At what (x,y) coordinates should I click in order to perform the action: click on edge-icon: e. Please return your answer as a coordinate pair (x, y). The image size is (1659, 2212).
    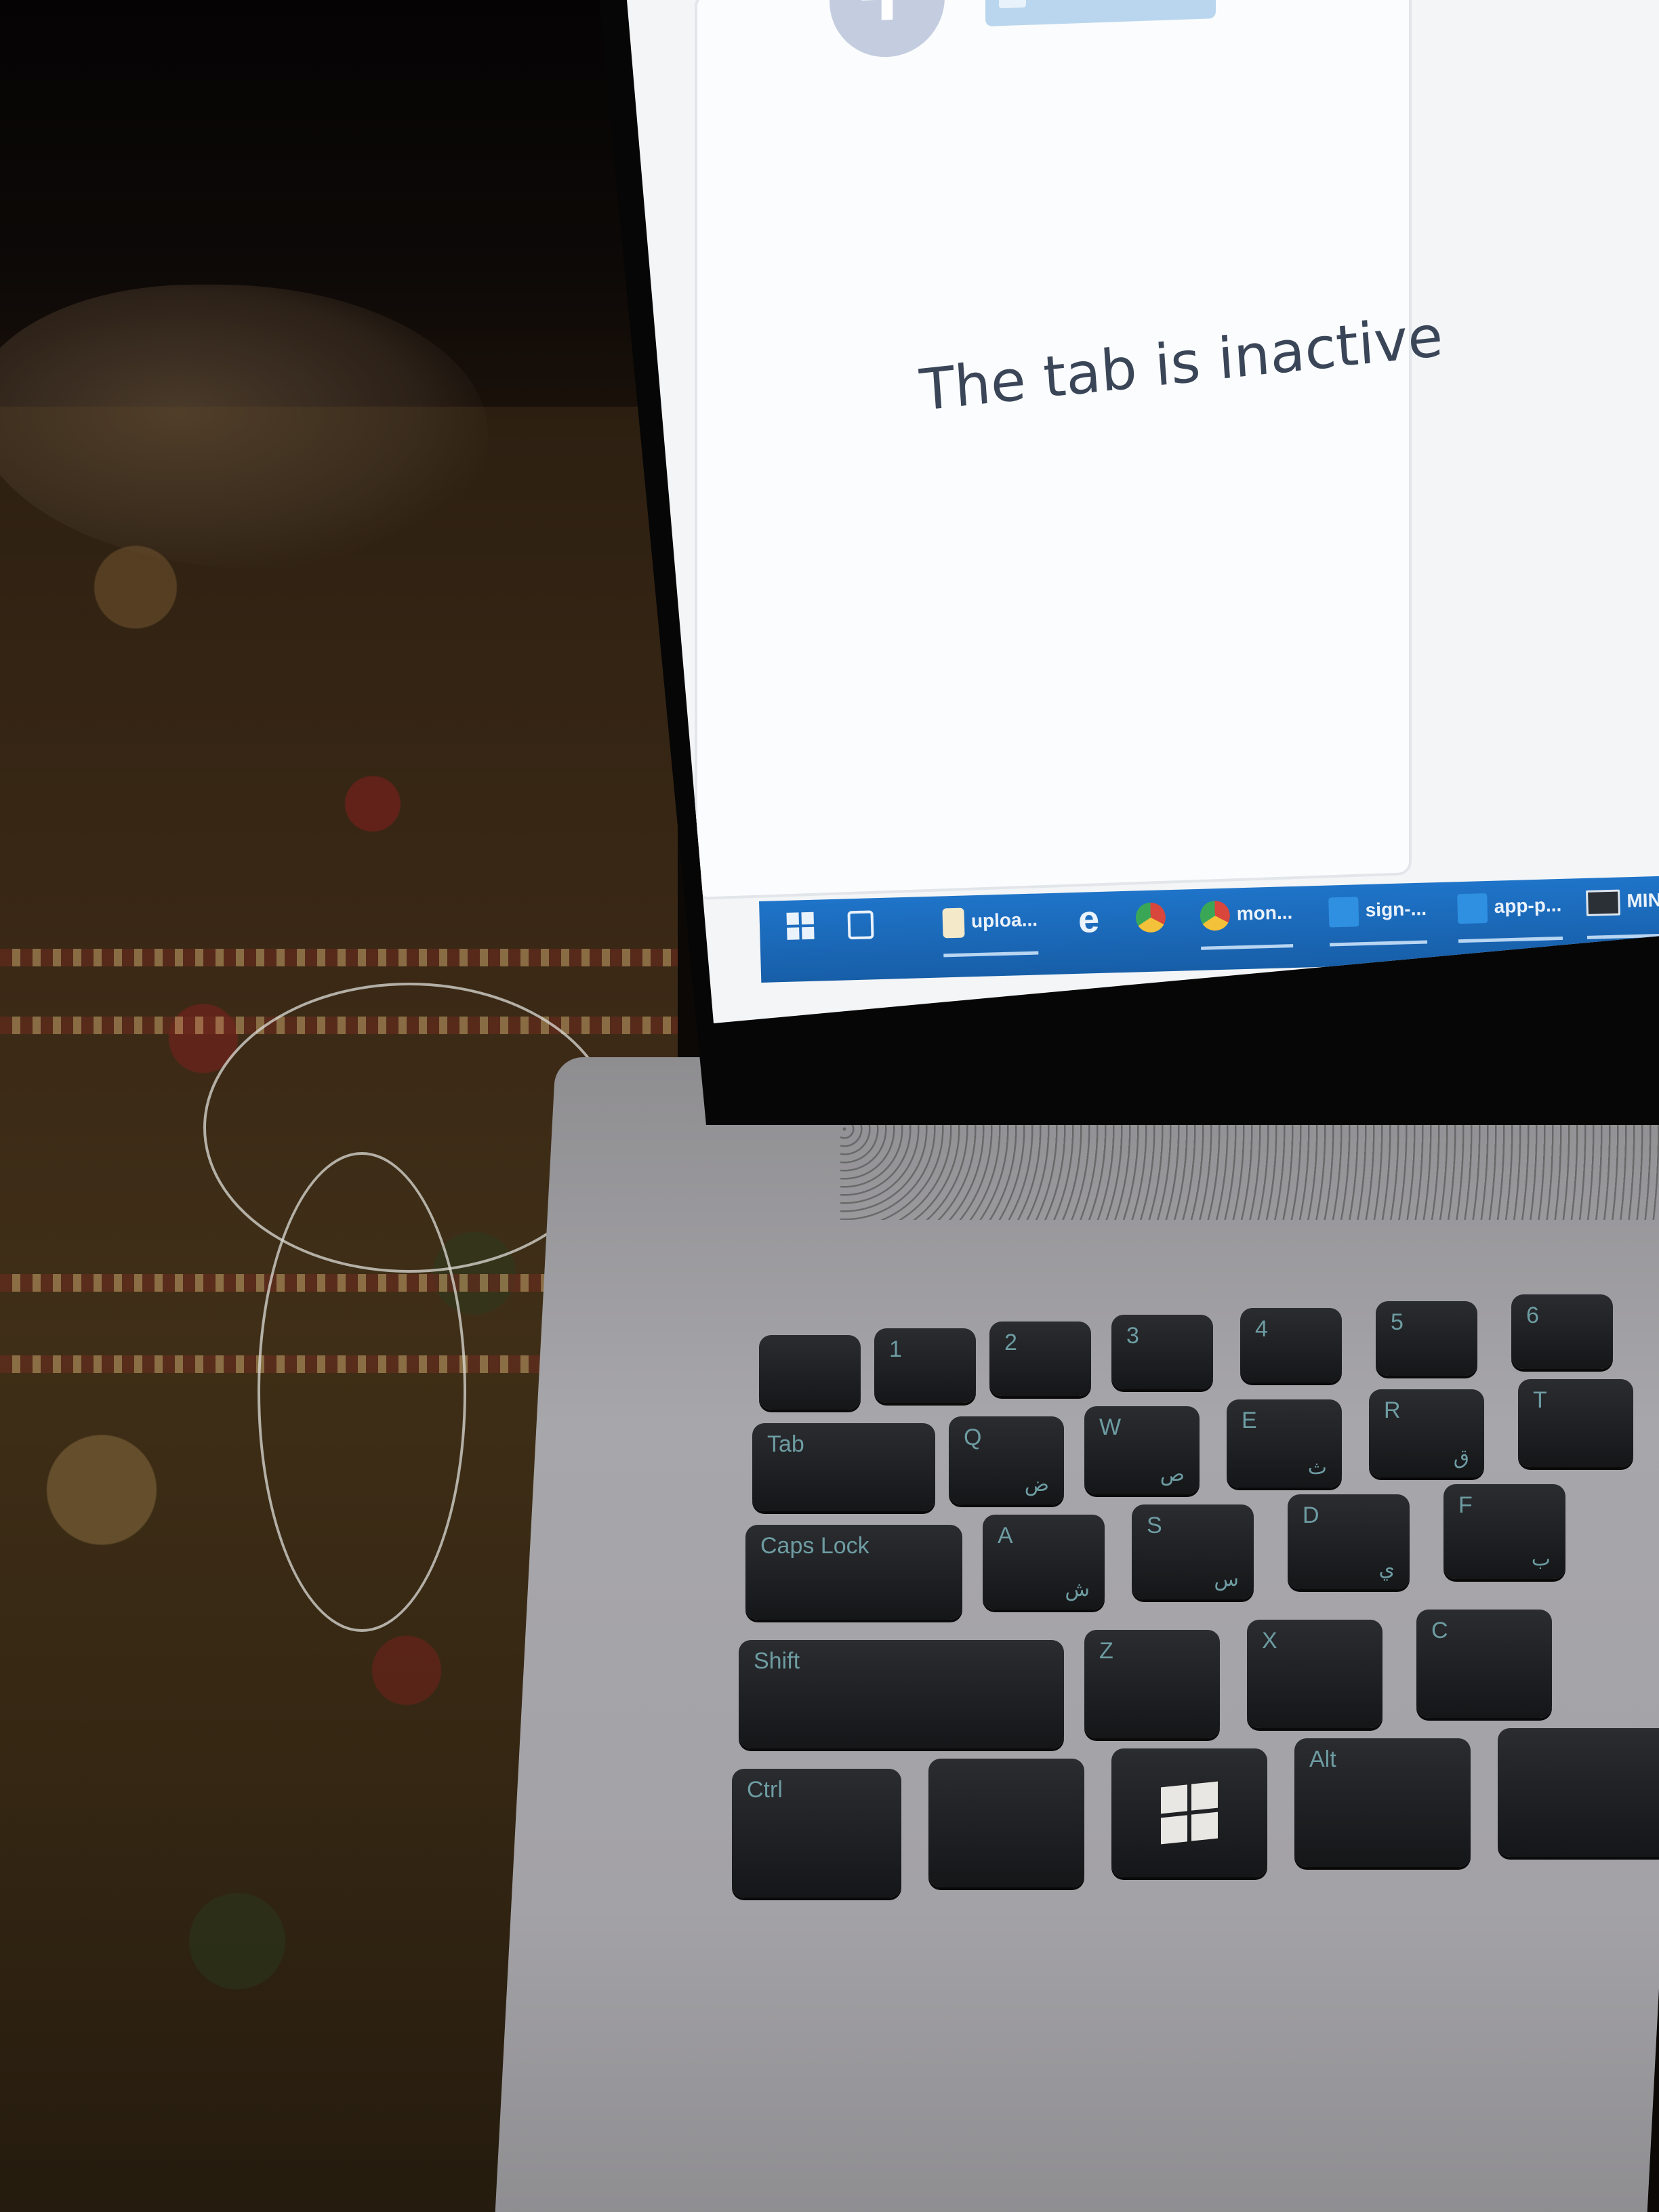
    Looking at the image, I should click on (1089, 919).